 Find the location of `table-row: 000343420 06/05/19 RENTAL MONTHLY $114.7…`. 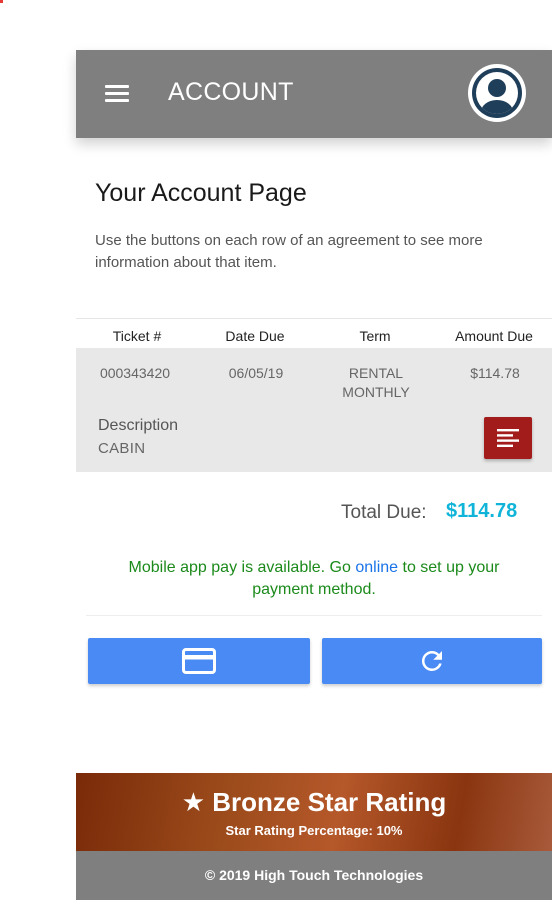

table-row: 000343420 06/05/19 RENTAL MONTHLY $114.7… is located at coordinates (314, 410).